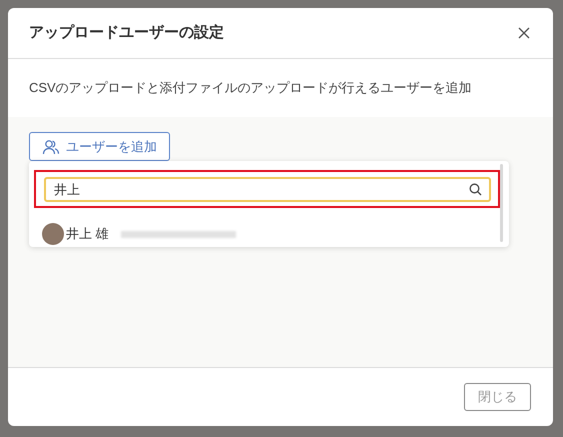 This screenshot has height=437, width=563. What do you see at coordinates (139, 234) in the screenshot?
I see `user-option: 井上 雄` at bounding box center [139, 234].